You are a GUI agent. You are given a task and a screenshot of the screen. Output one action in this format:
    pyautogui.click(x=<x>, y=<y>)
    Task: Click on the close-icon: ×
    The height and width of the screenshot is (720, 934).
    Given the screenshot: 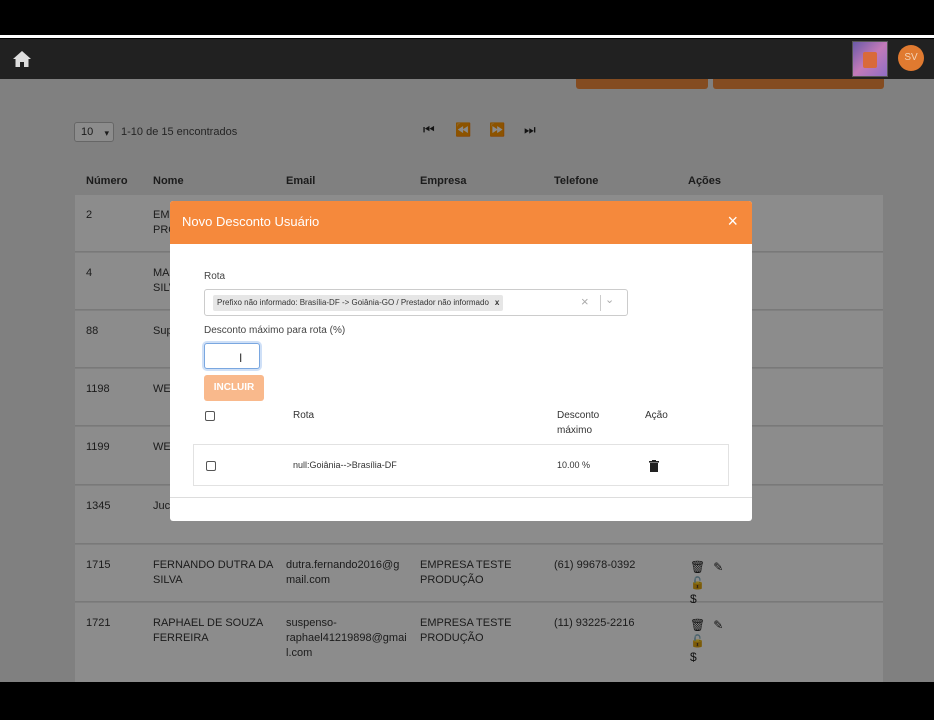 What is the action you would take?
    pyautogui.click(x=732, y=221)
    